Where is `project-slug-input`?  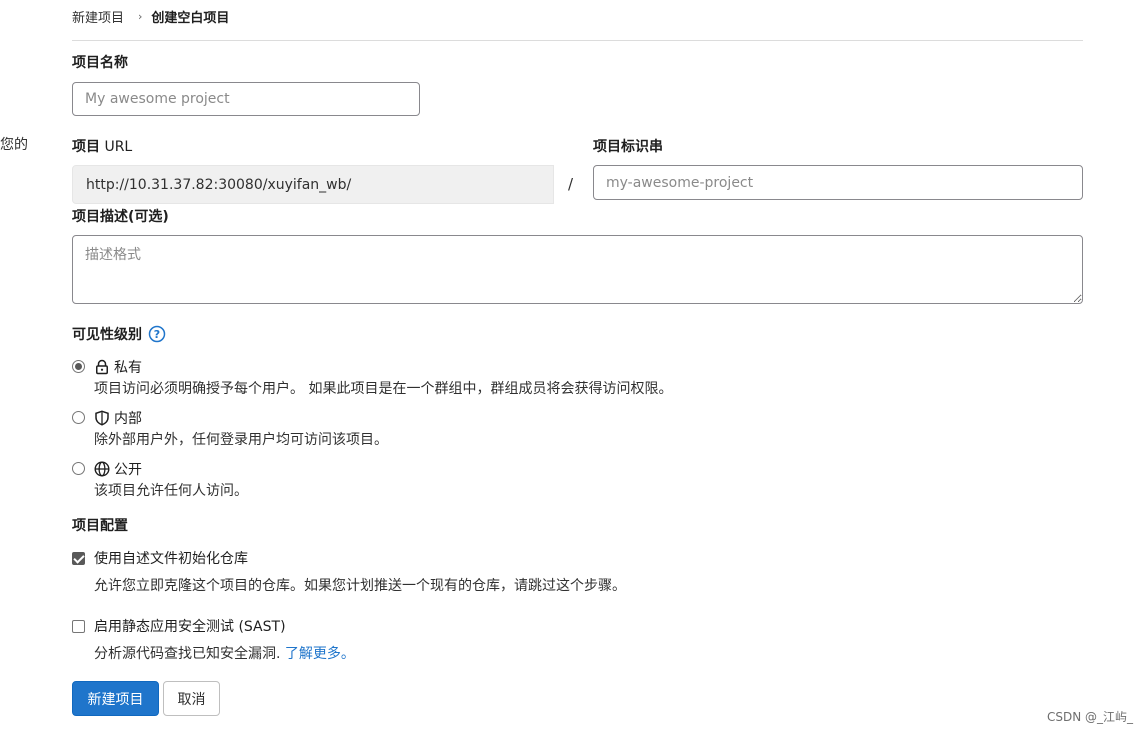 project-slug-input is located at coordinates (838, 182).